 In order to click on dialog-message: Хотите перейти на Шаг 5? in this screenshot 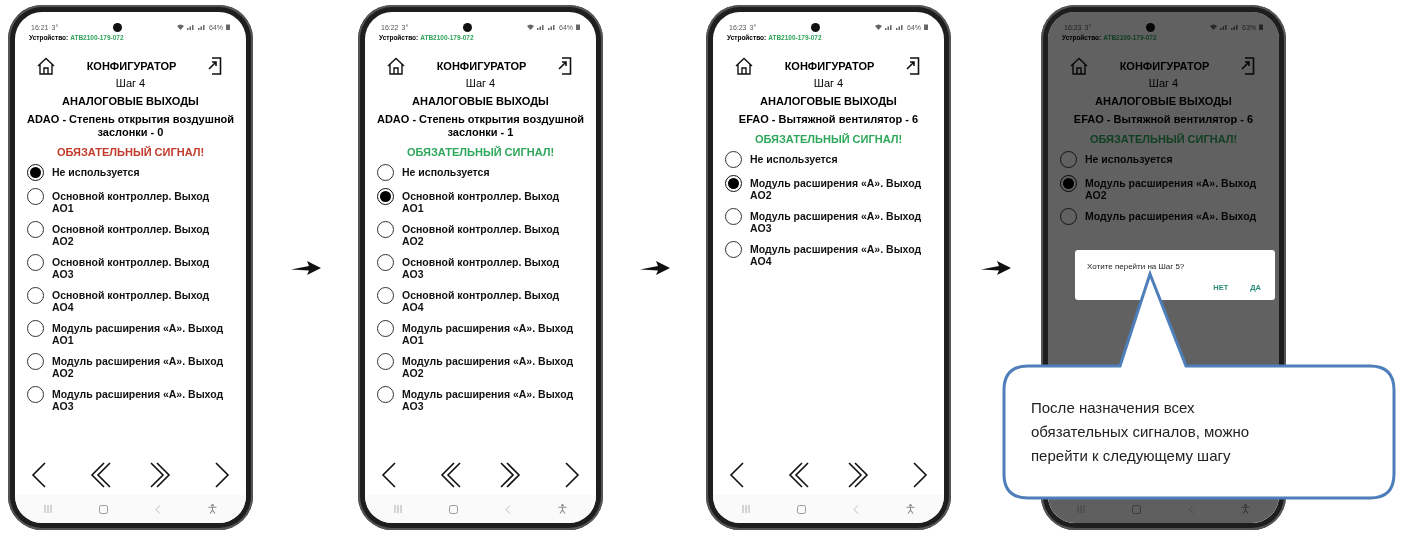, I will do `click(1136, 266)`.